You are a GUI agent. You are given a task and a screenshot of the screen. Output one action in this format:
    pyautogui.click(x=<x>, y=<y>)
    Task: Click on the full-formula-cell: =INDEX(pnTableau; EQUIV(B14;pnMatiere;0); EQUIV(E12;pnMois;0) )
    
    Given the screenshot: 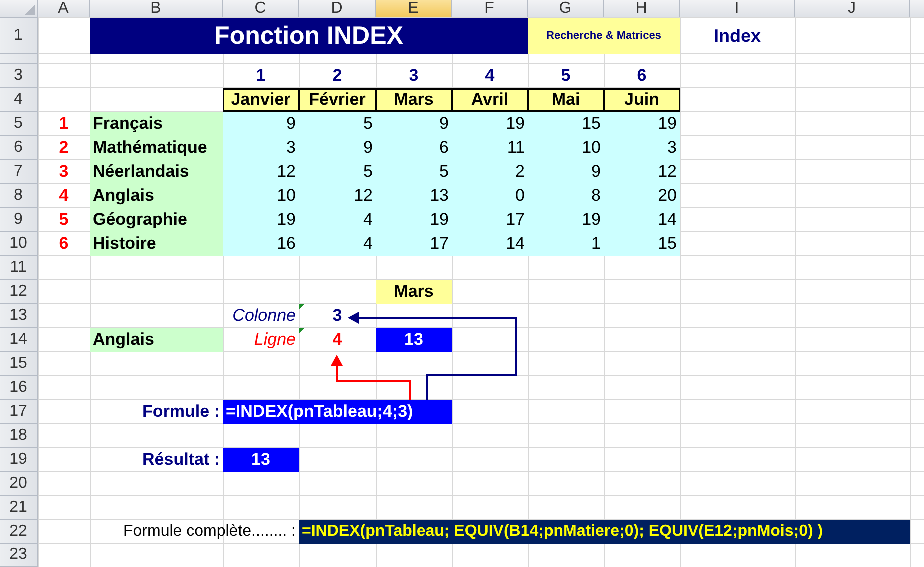 What is the action you would take?
    pyautogui.click(x=604, y=532)
    